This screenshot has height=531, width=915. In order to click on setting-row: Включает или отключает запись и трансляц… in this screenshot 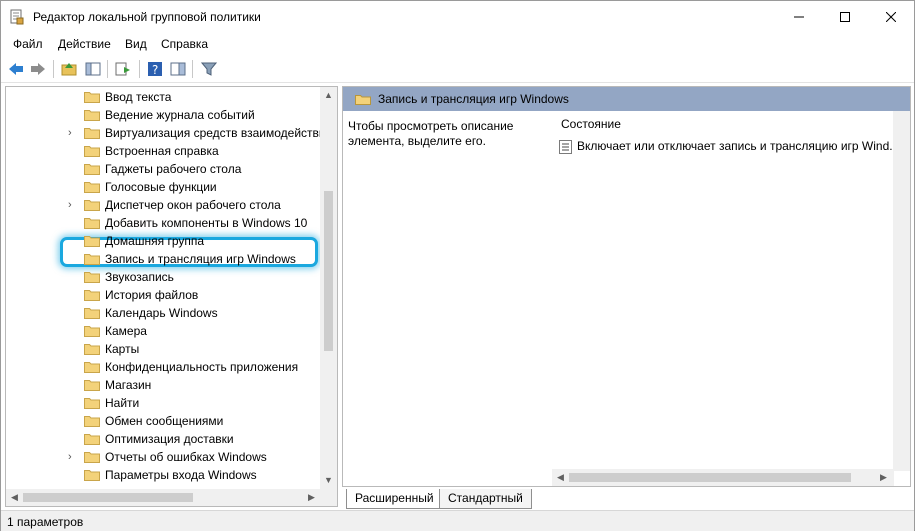, I will do `click(734, 147)`.